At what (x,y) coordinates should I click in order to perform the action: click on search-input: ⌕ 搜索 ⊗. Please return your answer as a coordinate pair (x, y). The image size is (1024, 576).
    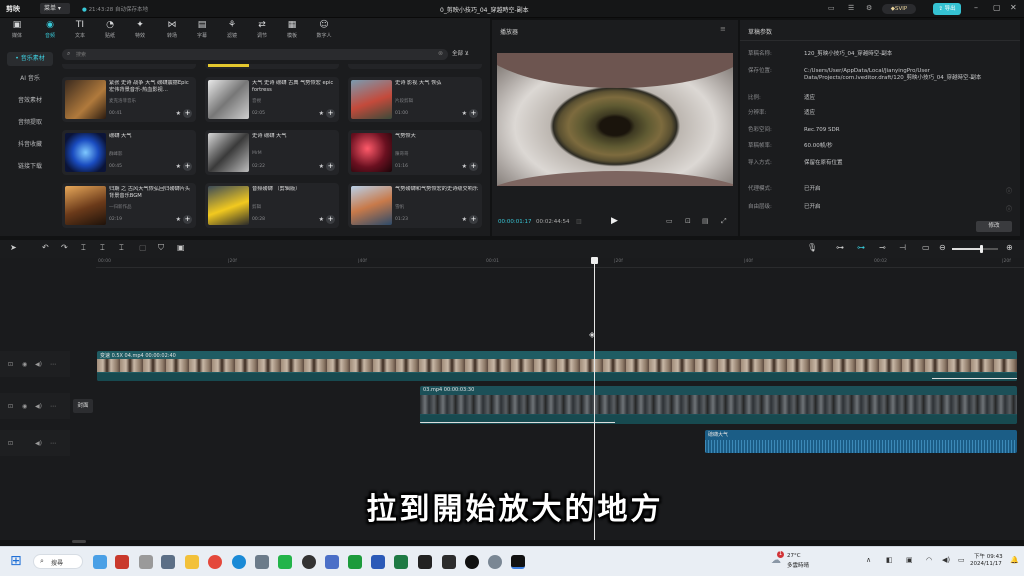
    Looking at the image, I should click on (255, 54).